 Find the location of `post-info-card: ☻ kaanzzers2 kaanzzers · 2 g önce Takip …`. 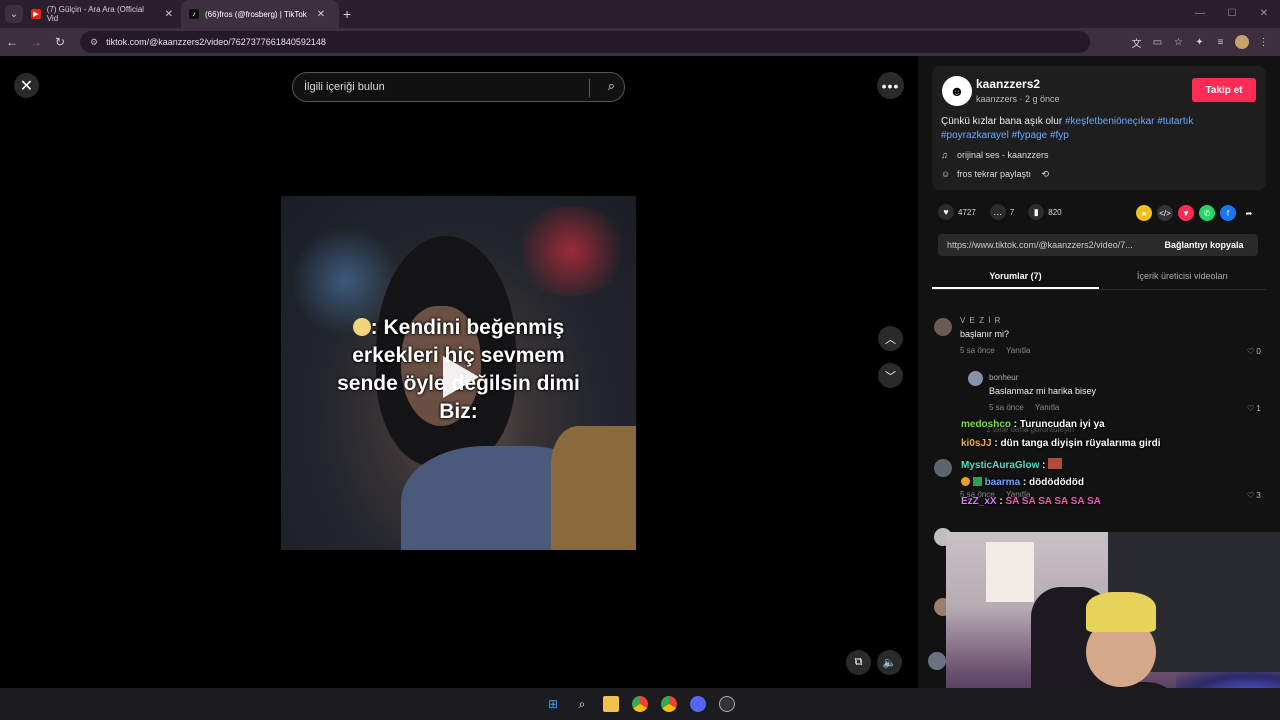

post-info-card: ☻ kaanzzers2 kaanzzers · 2 g önce Takip … is located at coordinates (1099, 128).